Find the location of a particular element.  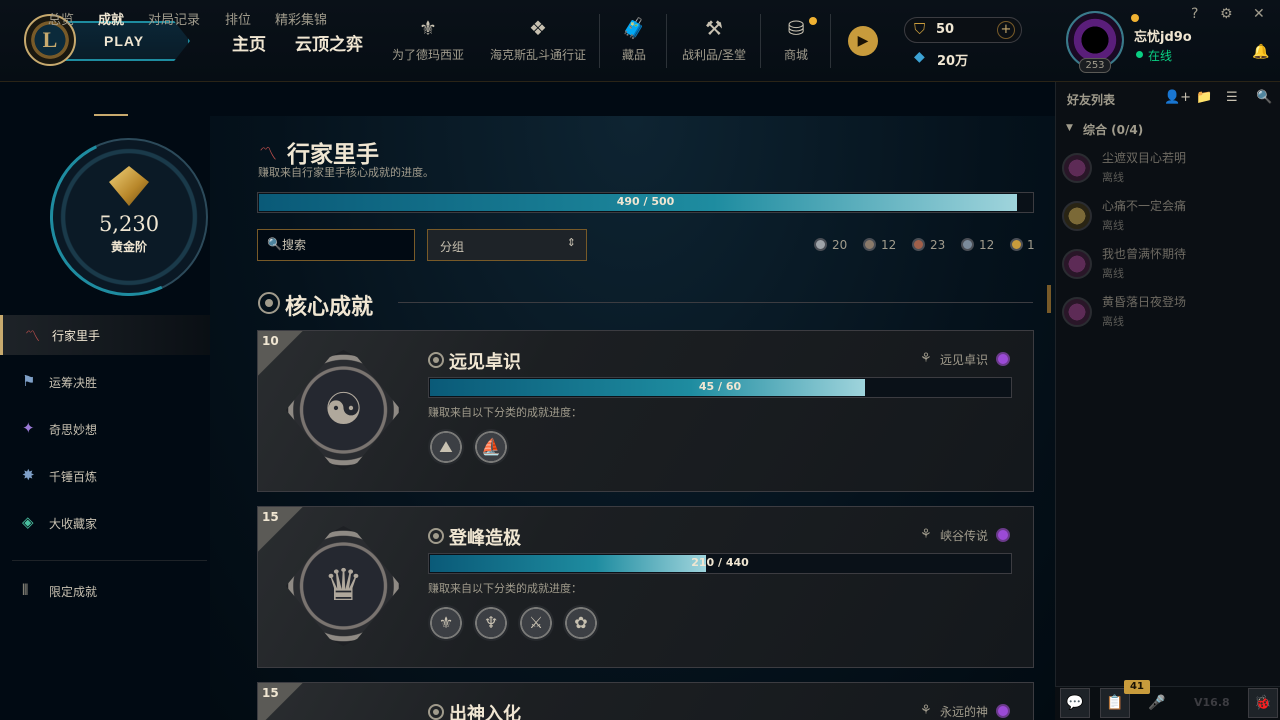

tab-achievements: 成就 is located at coordinates (111, 18).